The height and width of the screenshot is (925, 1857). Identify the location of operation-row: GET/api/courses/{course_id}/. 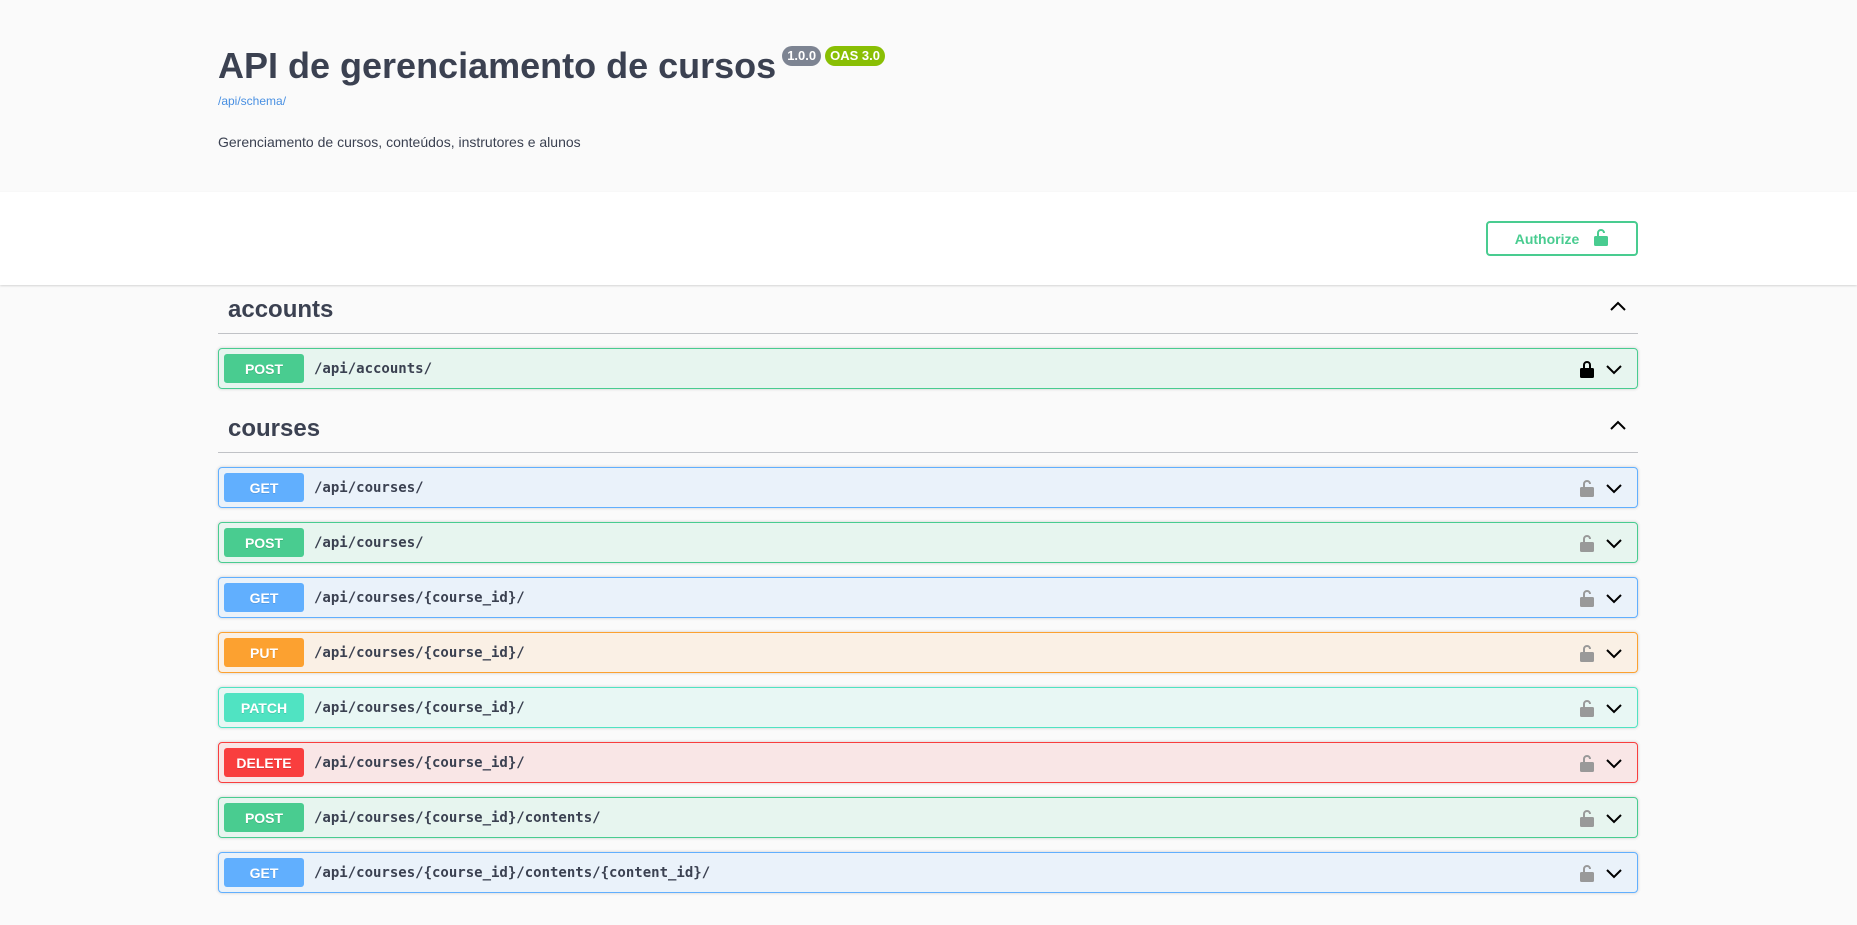
(928, 597).